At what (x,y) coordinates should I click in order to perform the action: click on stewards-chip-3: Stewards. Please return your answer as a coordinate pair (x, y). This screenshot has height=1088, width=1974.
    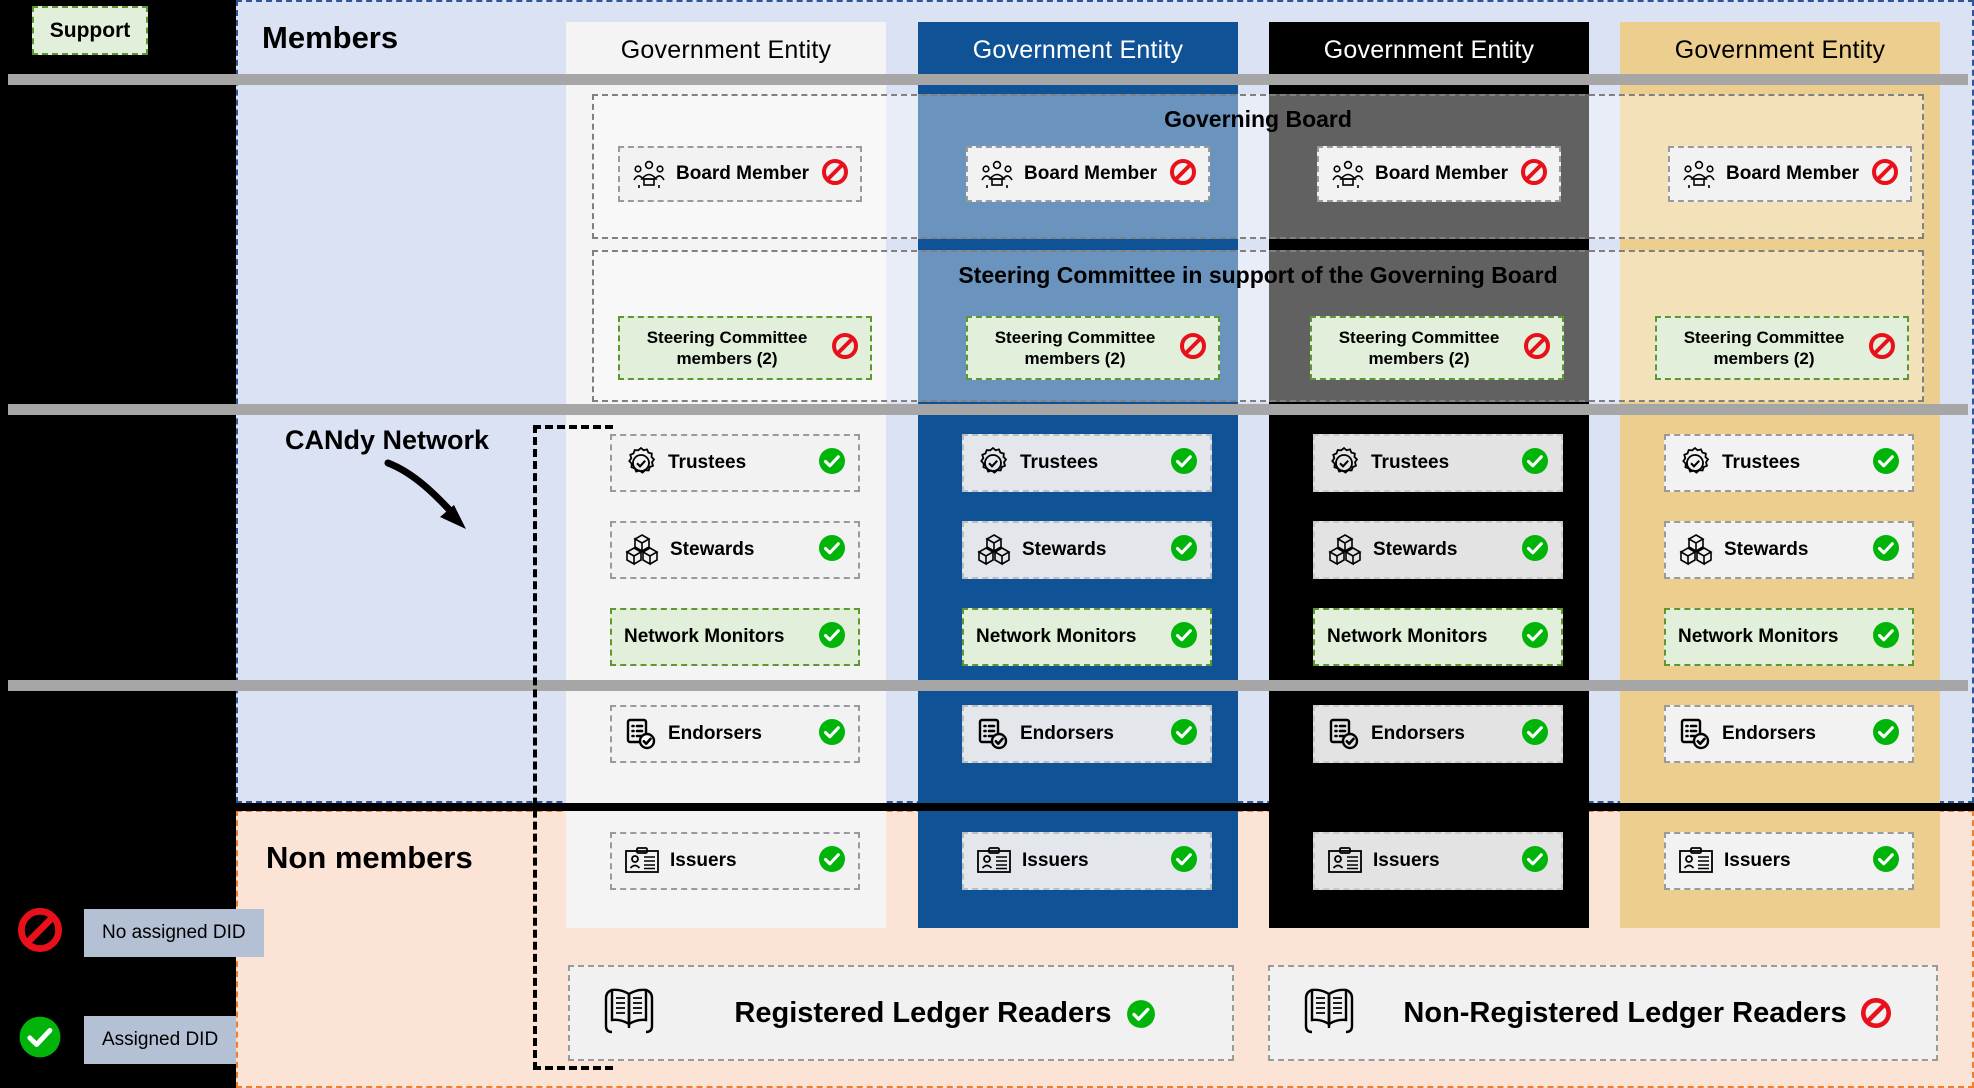
    Looking at the image, I should click on (1438, 550).